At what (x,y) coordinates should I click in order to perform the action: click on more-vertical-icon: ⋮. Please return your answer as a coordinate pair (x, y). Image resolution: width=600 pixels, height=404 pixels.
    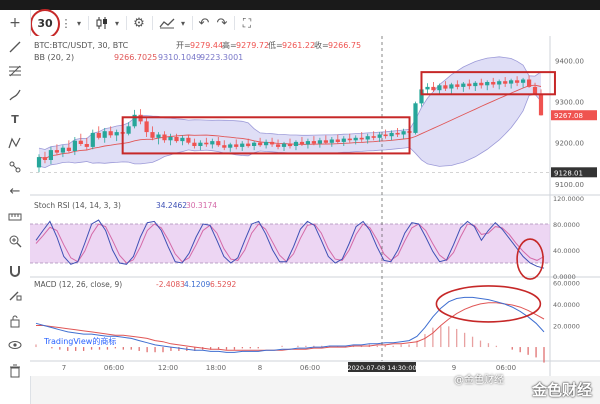
    Looking at the image, I should click on (66, 23).